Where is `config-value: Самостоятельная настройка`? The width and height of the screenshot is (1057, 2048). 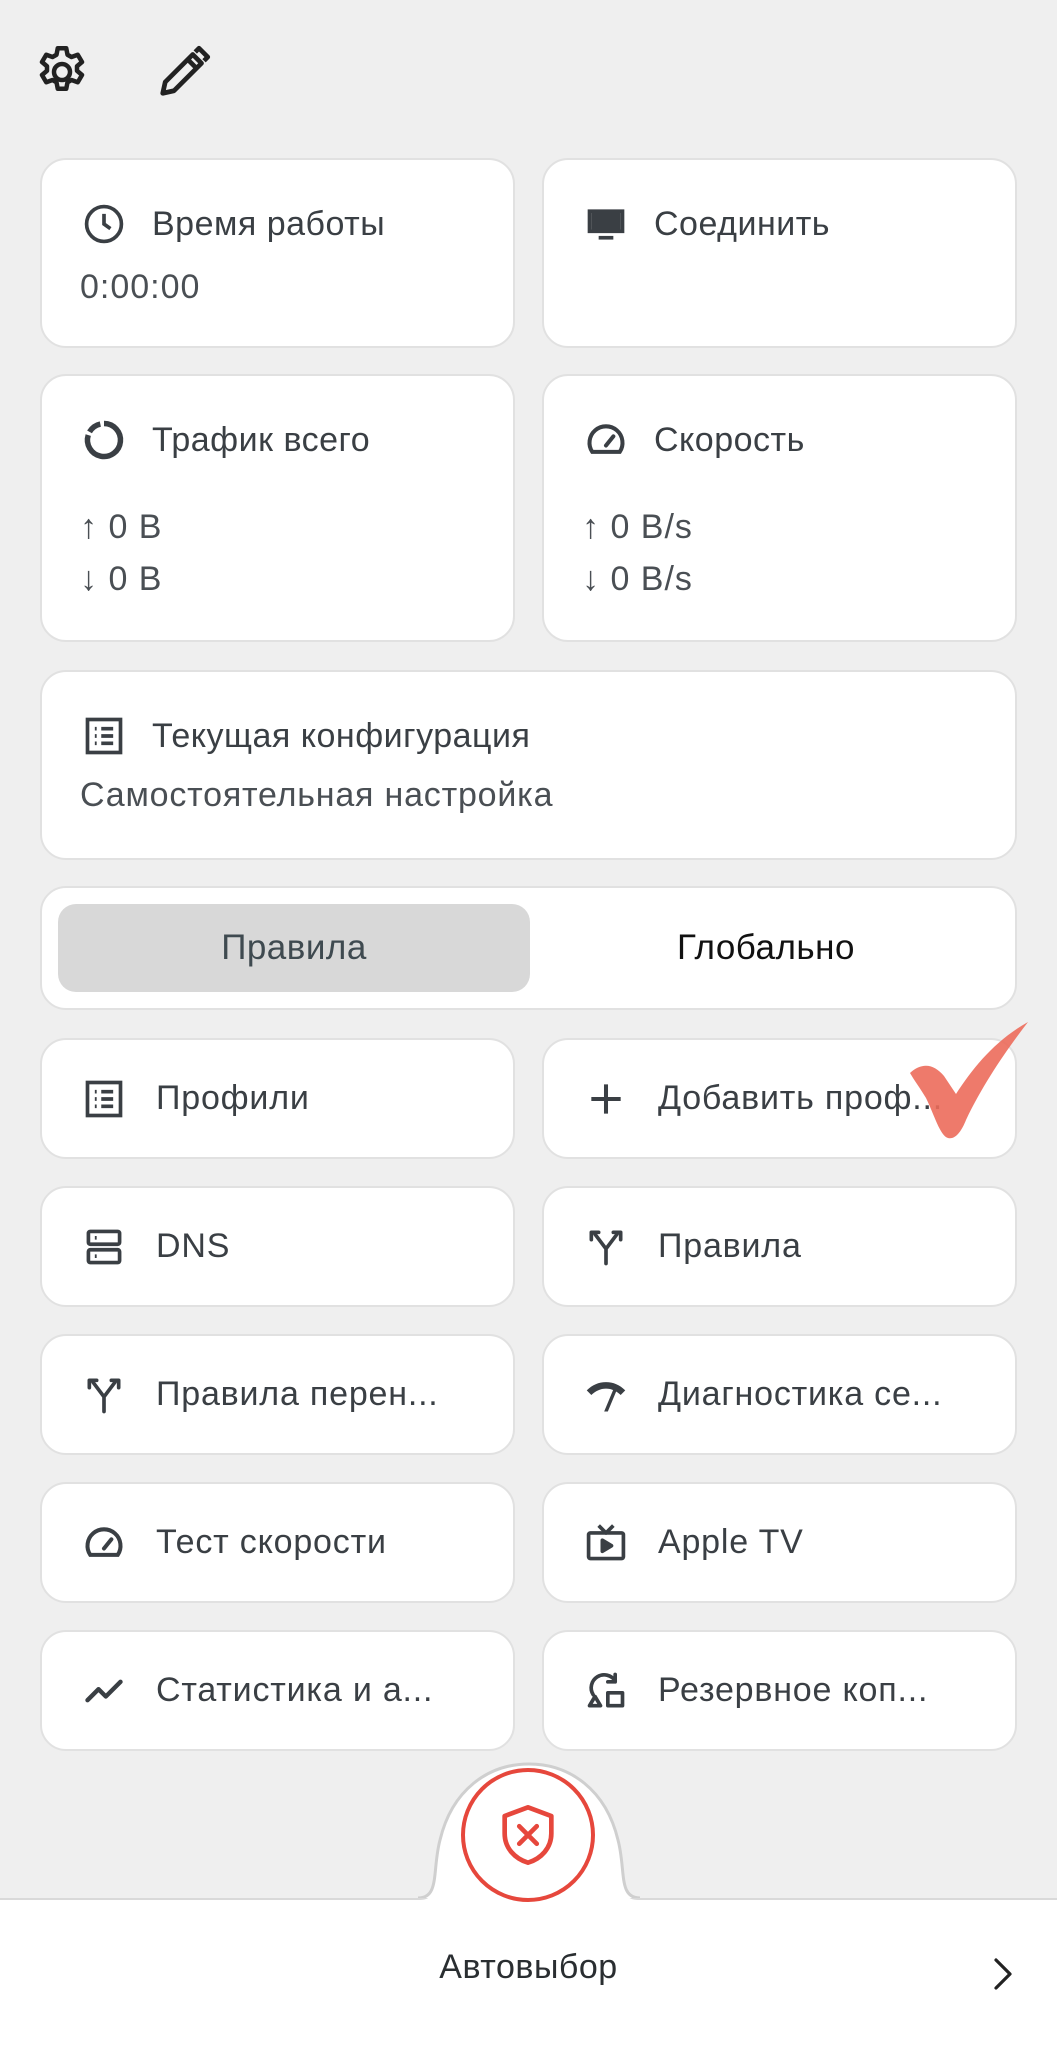 config-value: Самостоятельная настройка is located at coordinates (317, 795).